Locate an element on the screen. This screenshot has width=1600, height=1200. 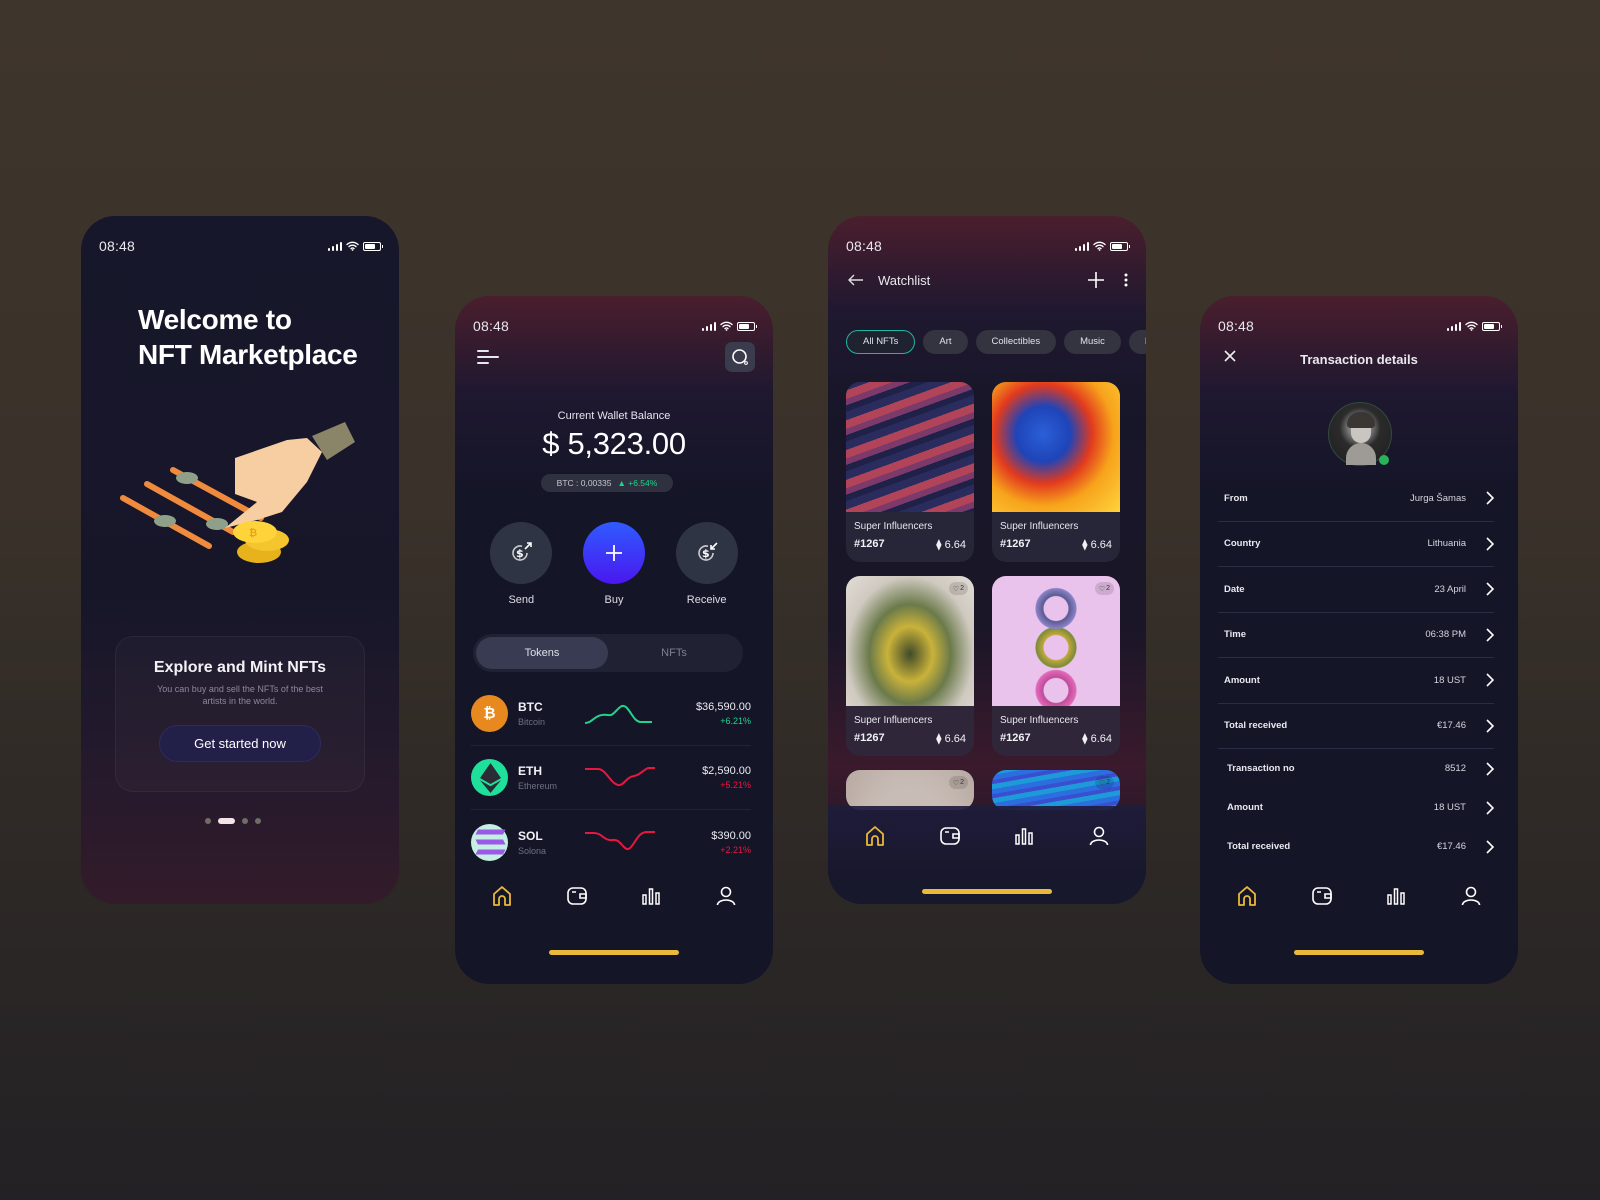
home-icon is located at coordinates (1247, 896).